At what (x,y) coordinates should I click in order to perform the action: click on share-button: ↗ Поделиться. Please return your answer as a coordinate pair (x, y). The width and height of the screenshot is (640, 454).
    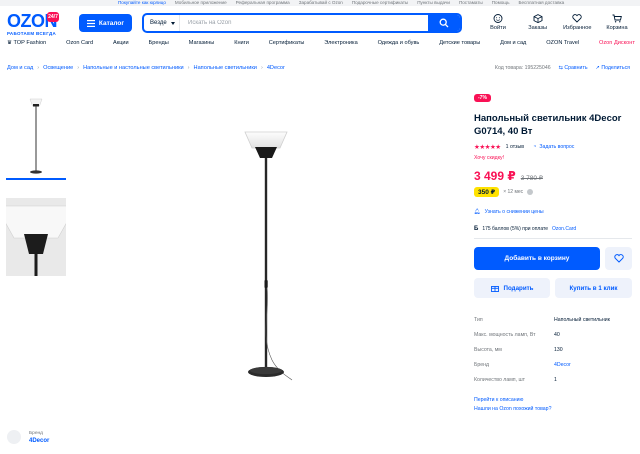
    Looking at the image, I should click on (613, 68).